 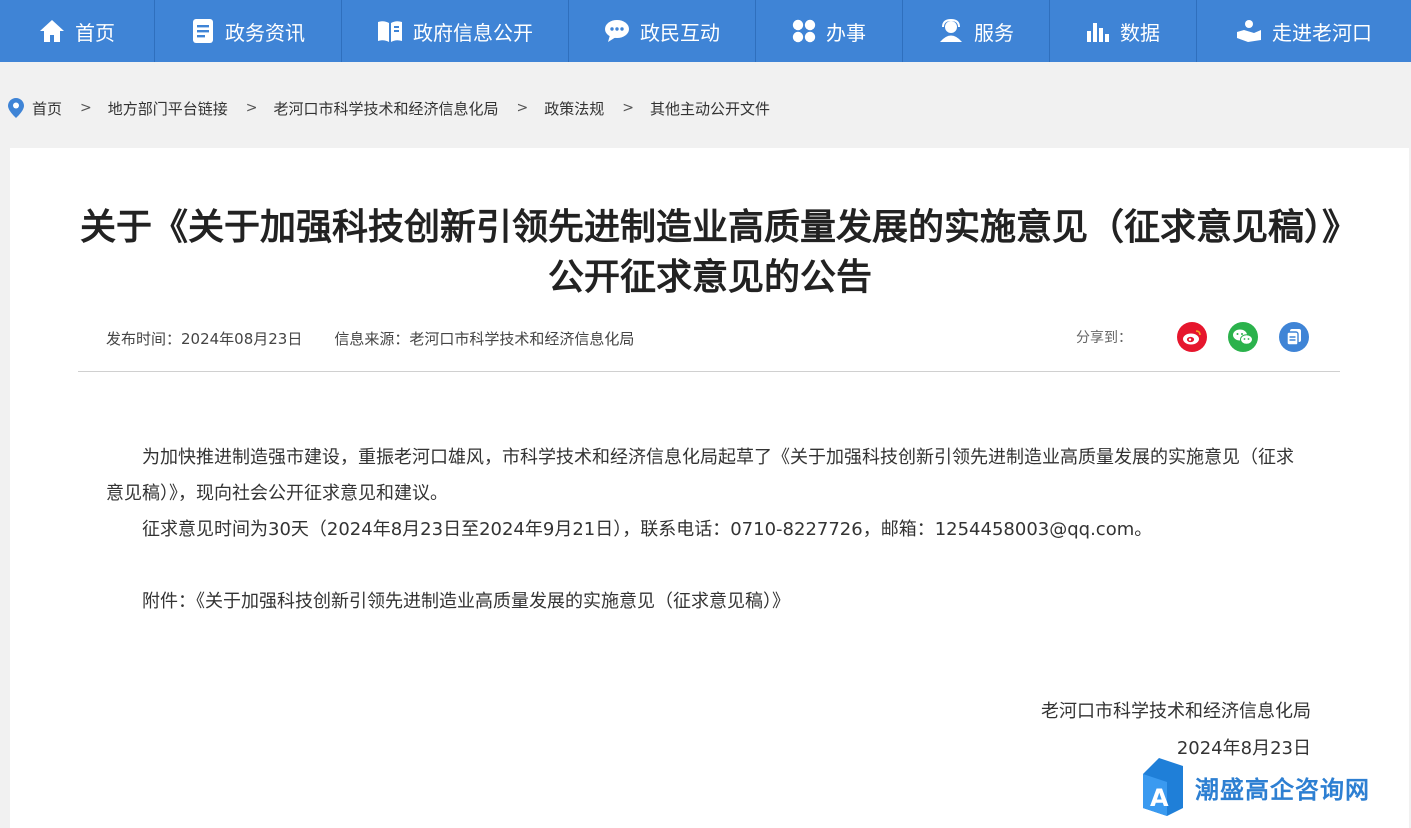 What do you see at coordinates (1098, 32) in the screenshot?
I see `bar-chart-icon` at bounding box center [1098, 32].